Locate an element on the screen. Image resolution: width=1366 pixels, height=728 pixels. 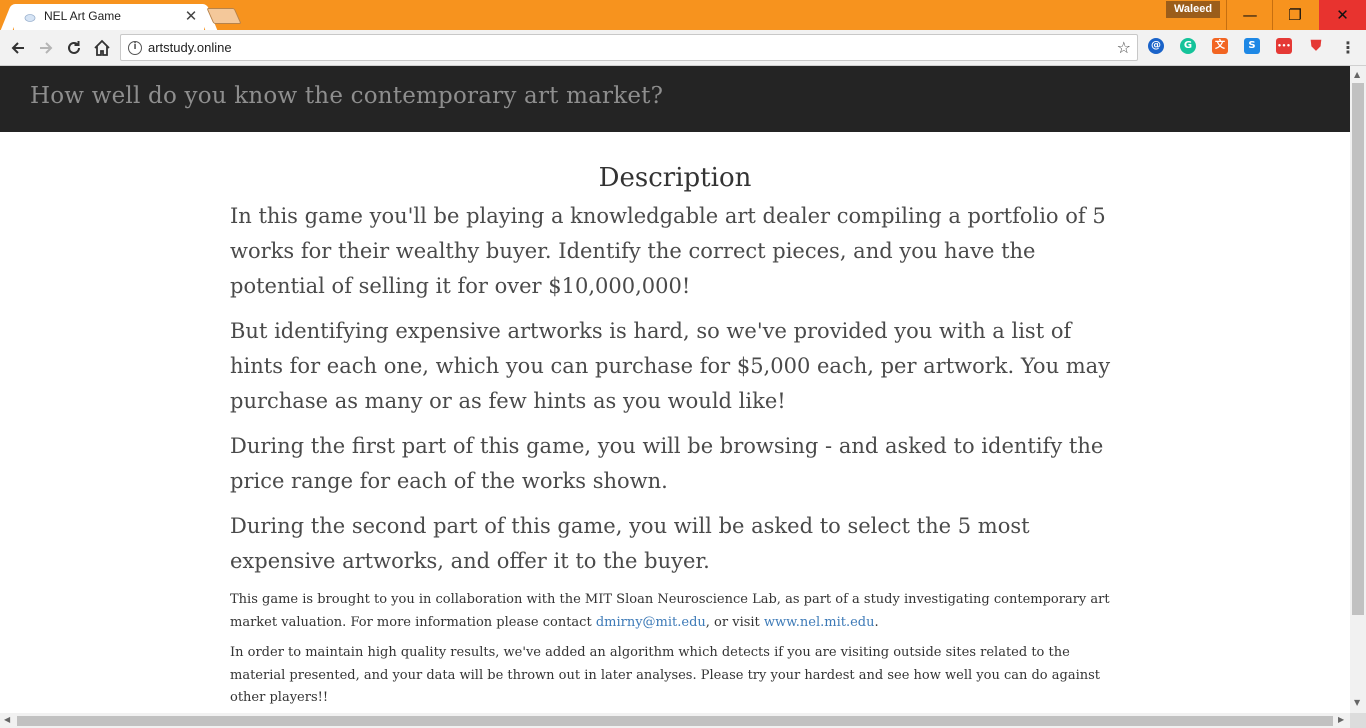
scroll-right-icon: ▶ is located at coordinates (1341, 719).